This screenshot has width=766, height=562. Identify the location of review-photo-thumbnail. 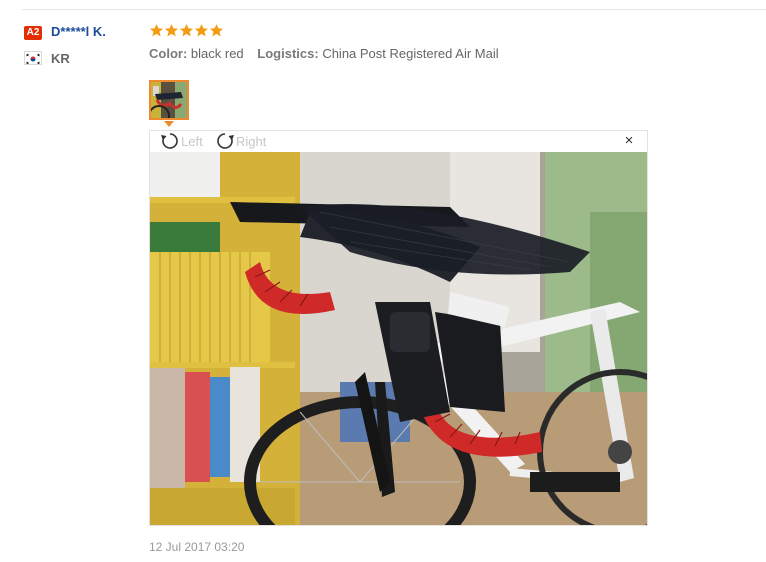
(169, 100).